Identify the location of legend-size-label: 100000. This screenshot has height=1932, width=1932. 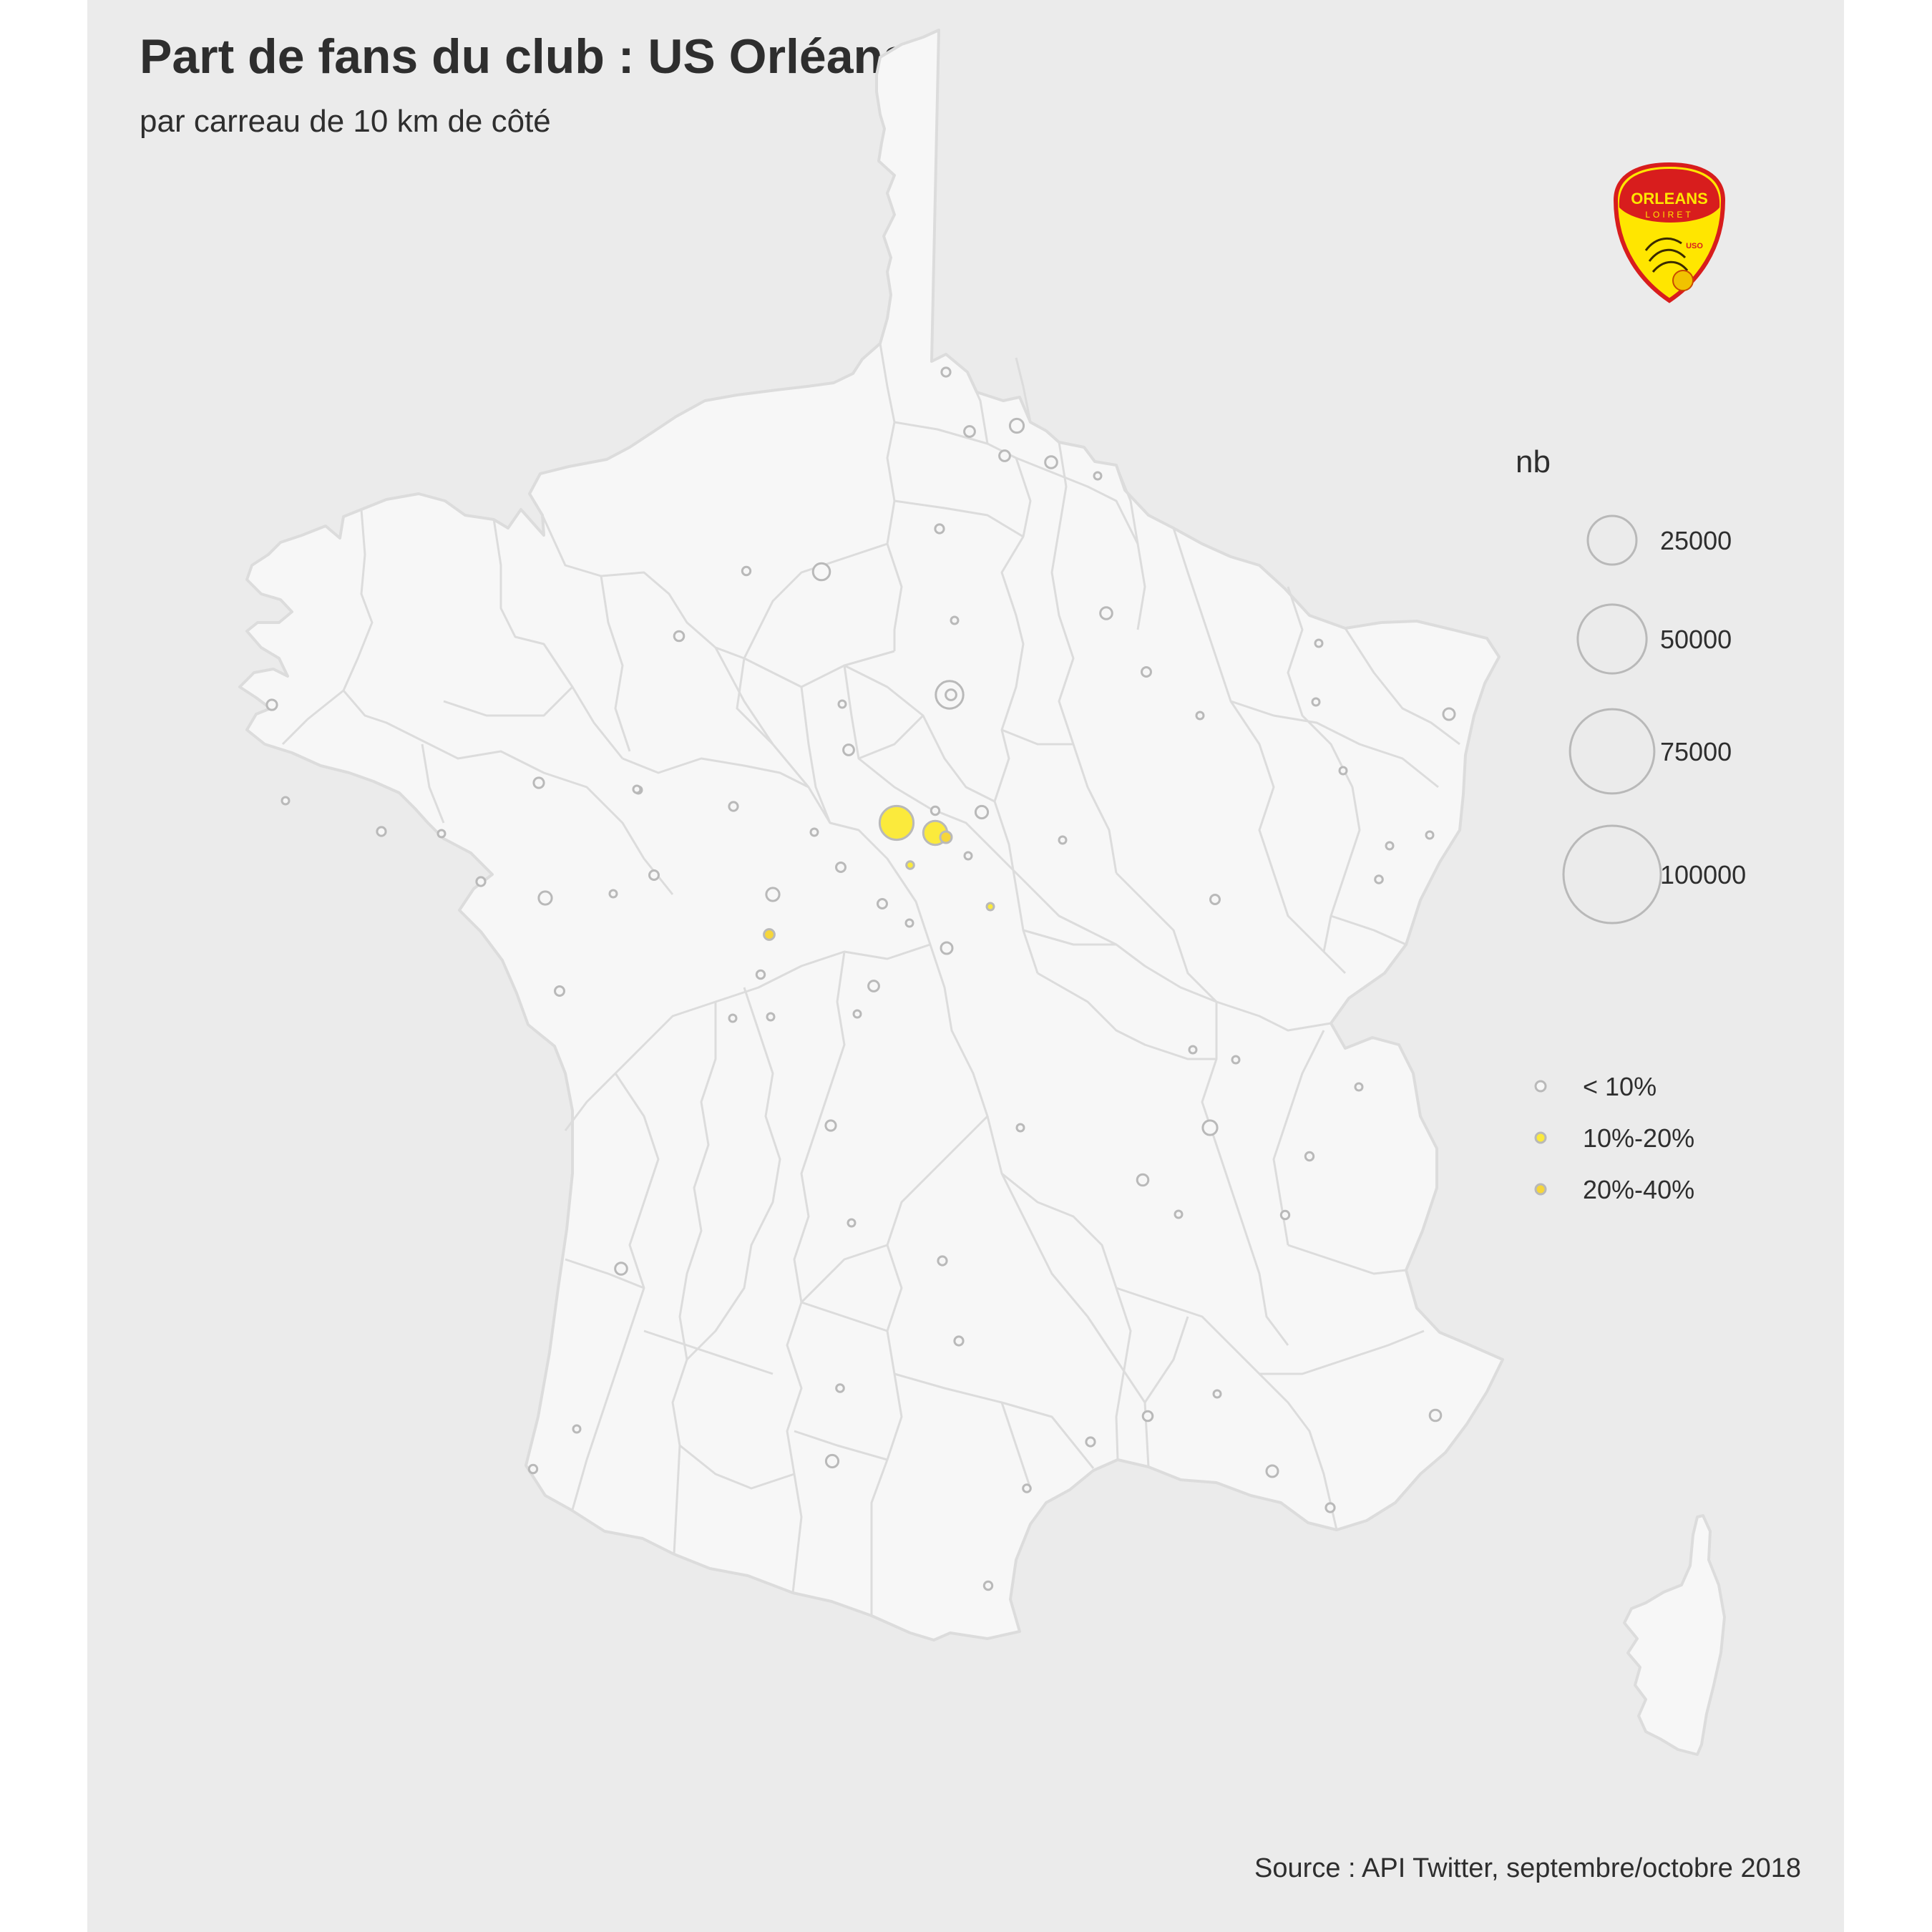
(1703, 875).